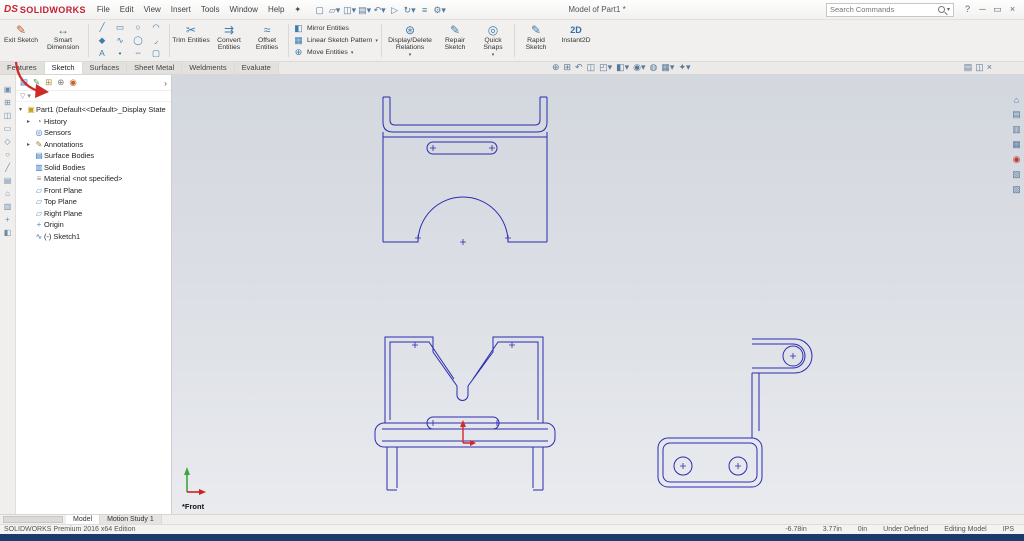 This screenshot has height=541, width=1024. What do you see at coordinates (8, 128) in the screenshot?
I see `left-toolbar-icon: ▭` at bounding box center [8, 128].